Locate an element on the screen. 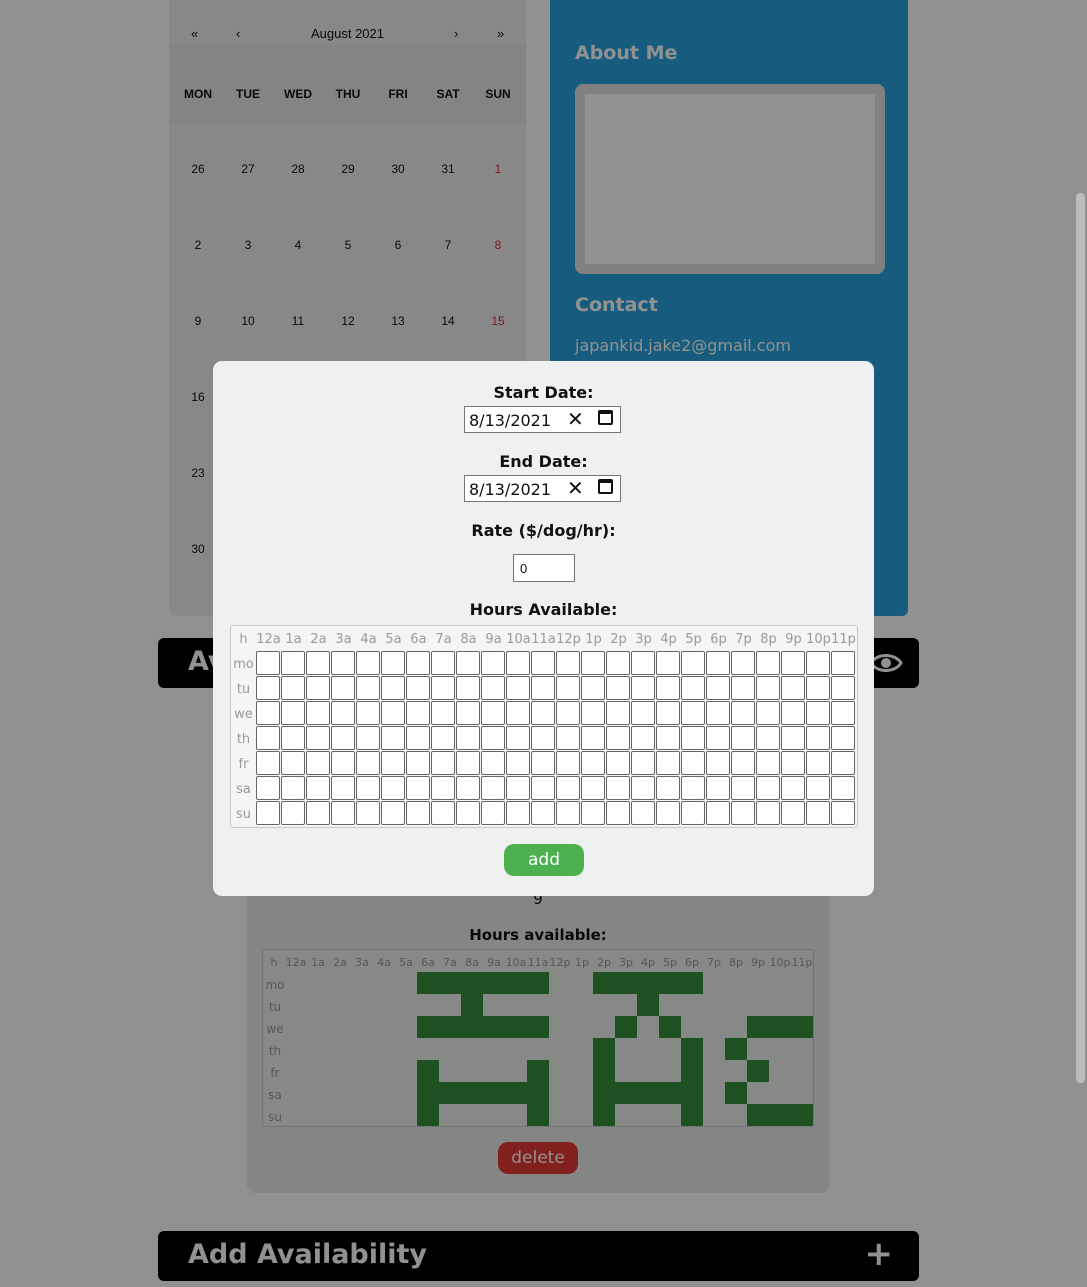  end-date-input: 8/13/2021 ✕ is located at coordinates (542, 488).